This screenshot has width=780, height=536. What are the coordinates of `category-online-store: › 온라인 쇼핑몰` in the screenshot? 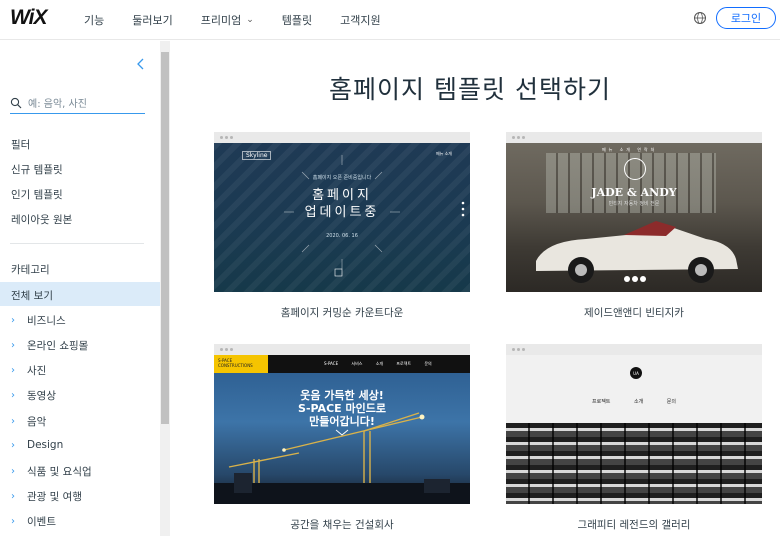 It's located at (49, 345).